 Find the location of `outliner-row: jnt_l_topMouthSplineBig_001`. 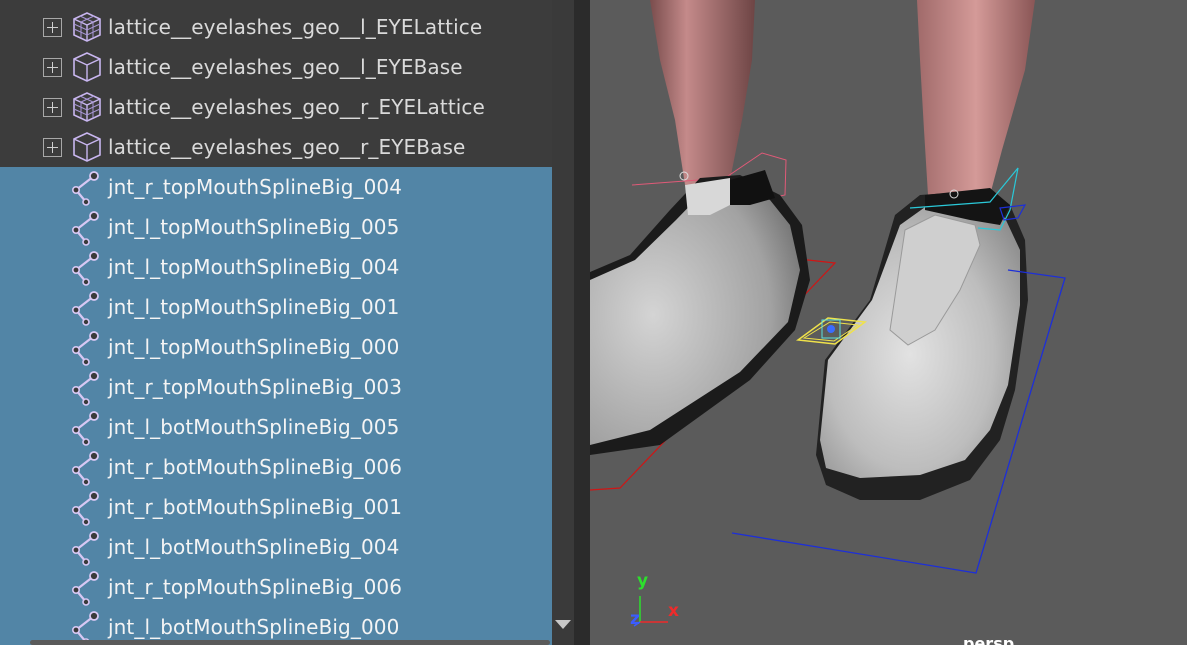

outliner-row: jnt_l_topMouthSplineBig_001 is located at coordinates (276, 307).